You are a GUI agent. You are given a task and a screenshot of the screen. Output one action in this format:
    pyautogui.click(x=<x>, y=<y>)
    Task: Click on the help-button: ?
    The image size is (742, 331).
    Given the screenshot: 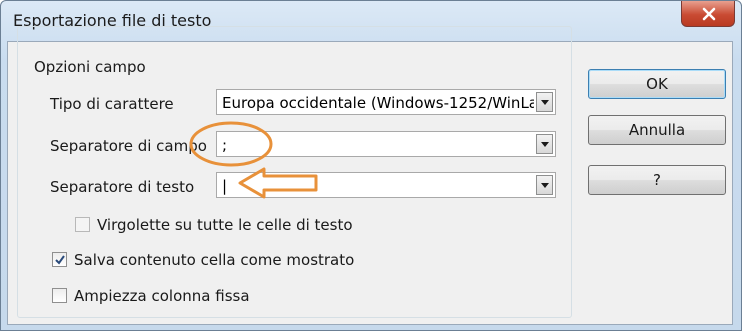 What is the action you would take?
    pyautogui.click(x=657, y=180)
    